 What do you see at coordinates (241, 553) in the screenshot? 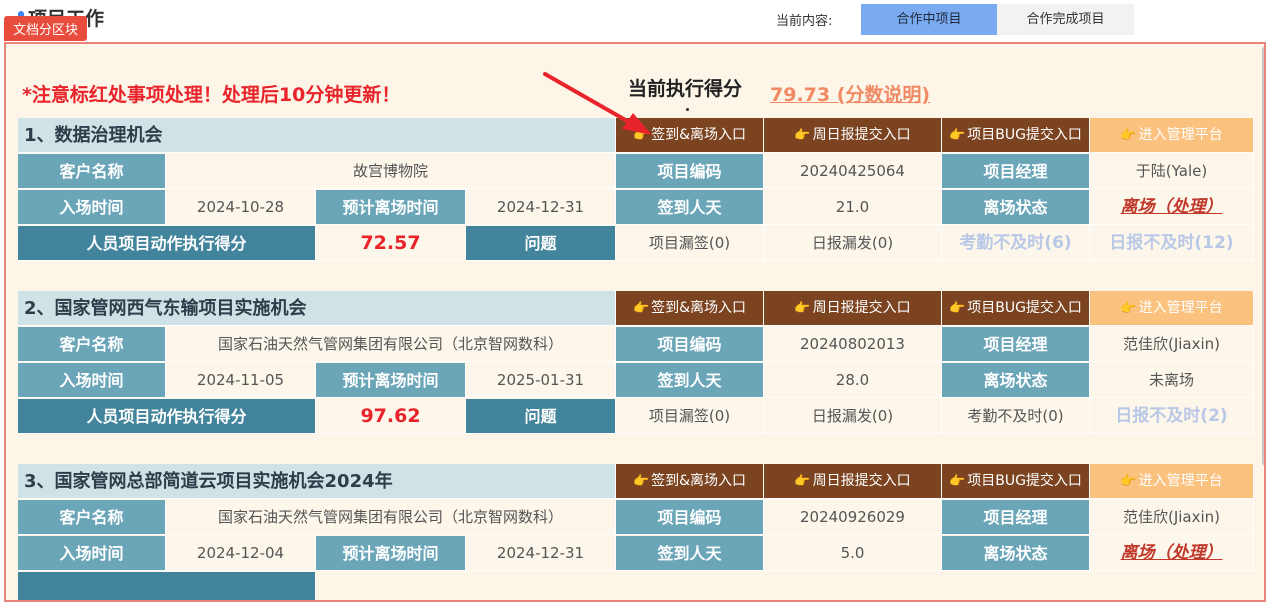
I see `entry-time-value: 2024-12-04` at bounding box center [241, 553].